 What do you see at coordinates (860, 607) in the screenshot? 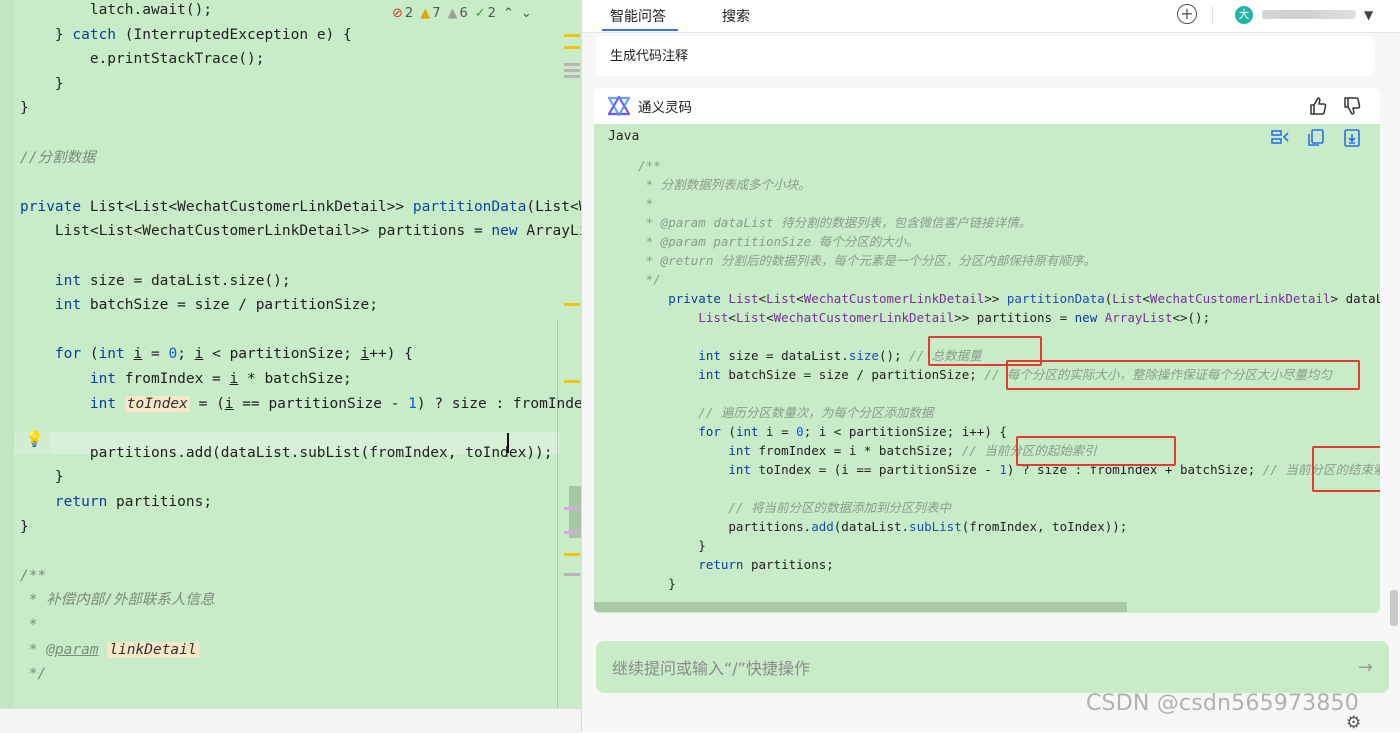
I see `code-hscroll-thumb` at bounding box center [860, 607].